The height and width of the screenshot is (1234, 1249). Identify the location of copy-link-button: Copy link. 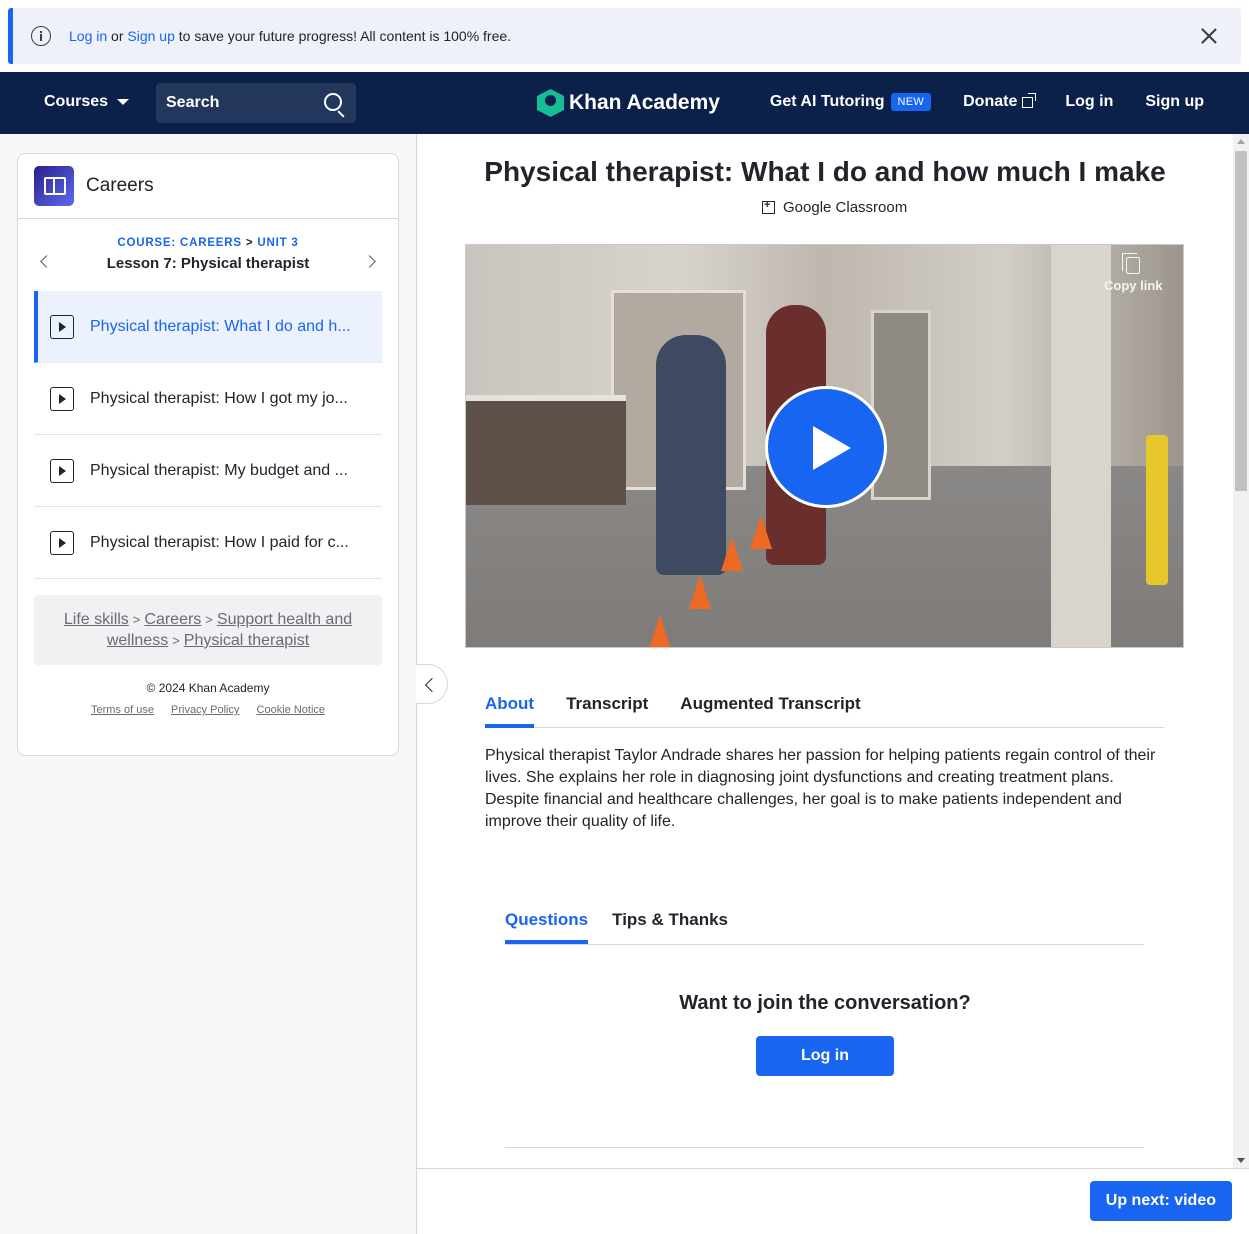
(1133, 273).